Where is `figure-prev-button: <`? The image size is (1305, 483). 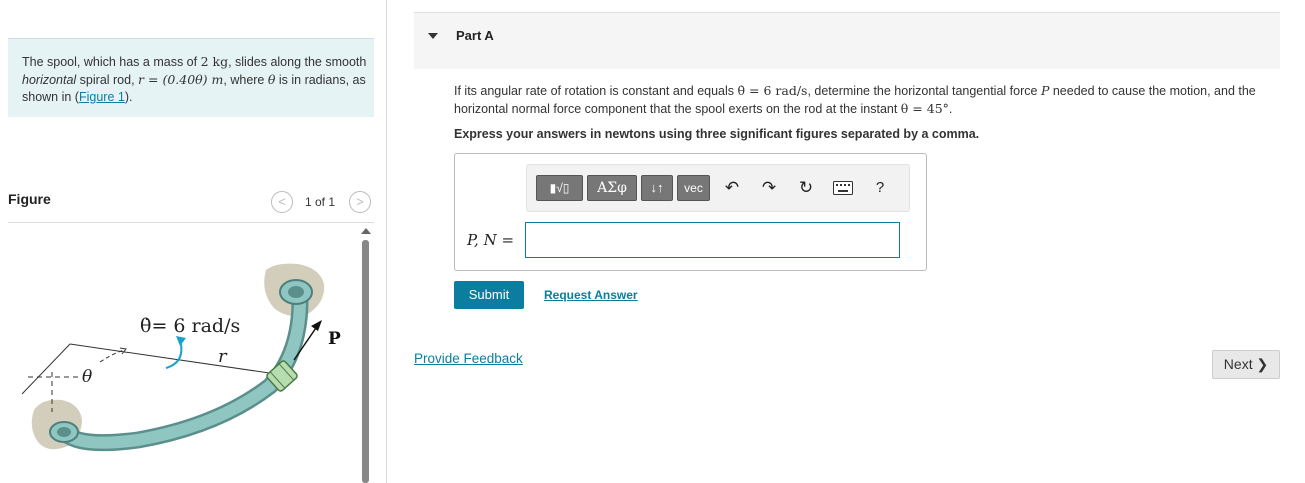 figure-prev-button: < is located at coordinates (282, 202).